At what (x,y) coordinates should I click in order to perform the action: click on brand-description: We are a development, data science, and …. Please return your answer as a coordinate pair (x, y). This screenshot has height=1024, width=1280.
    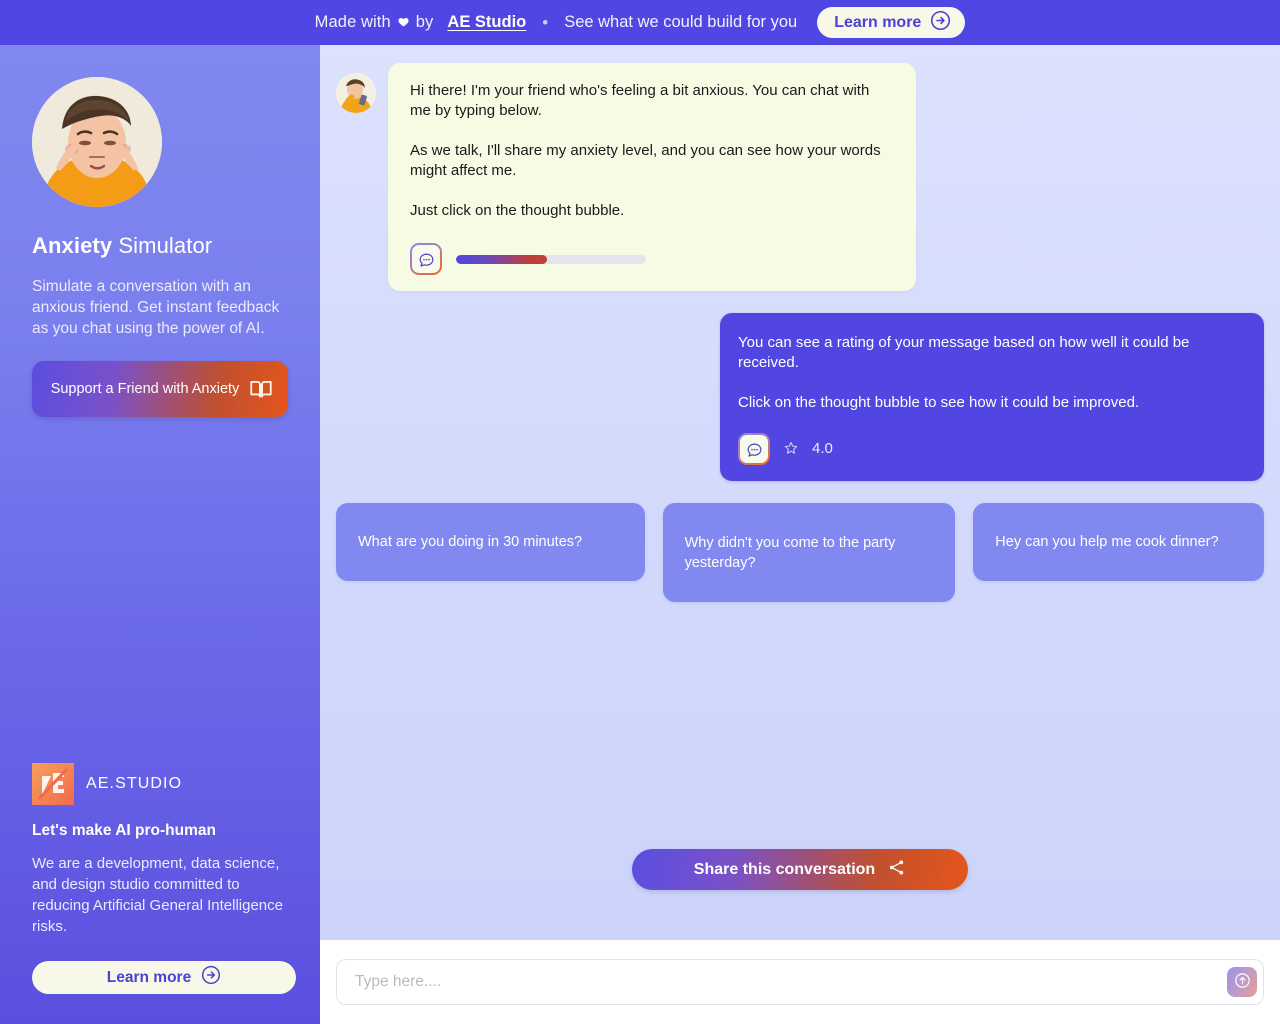
    Looking at the image, I should click on (157, 895).